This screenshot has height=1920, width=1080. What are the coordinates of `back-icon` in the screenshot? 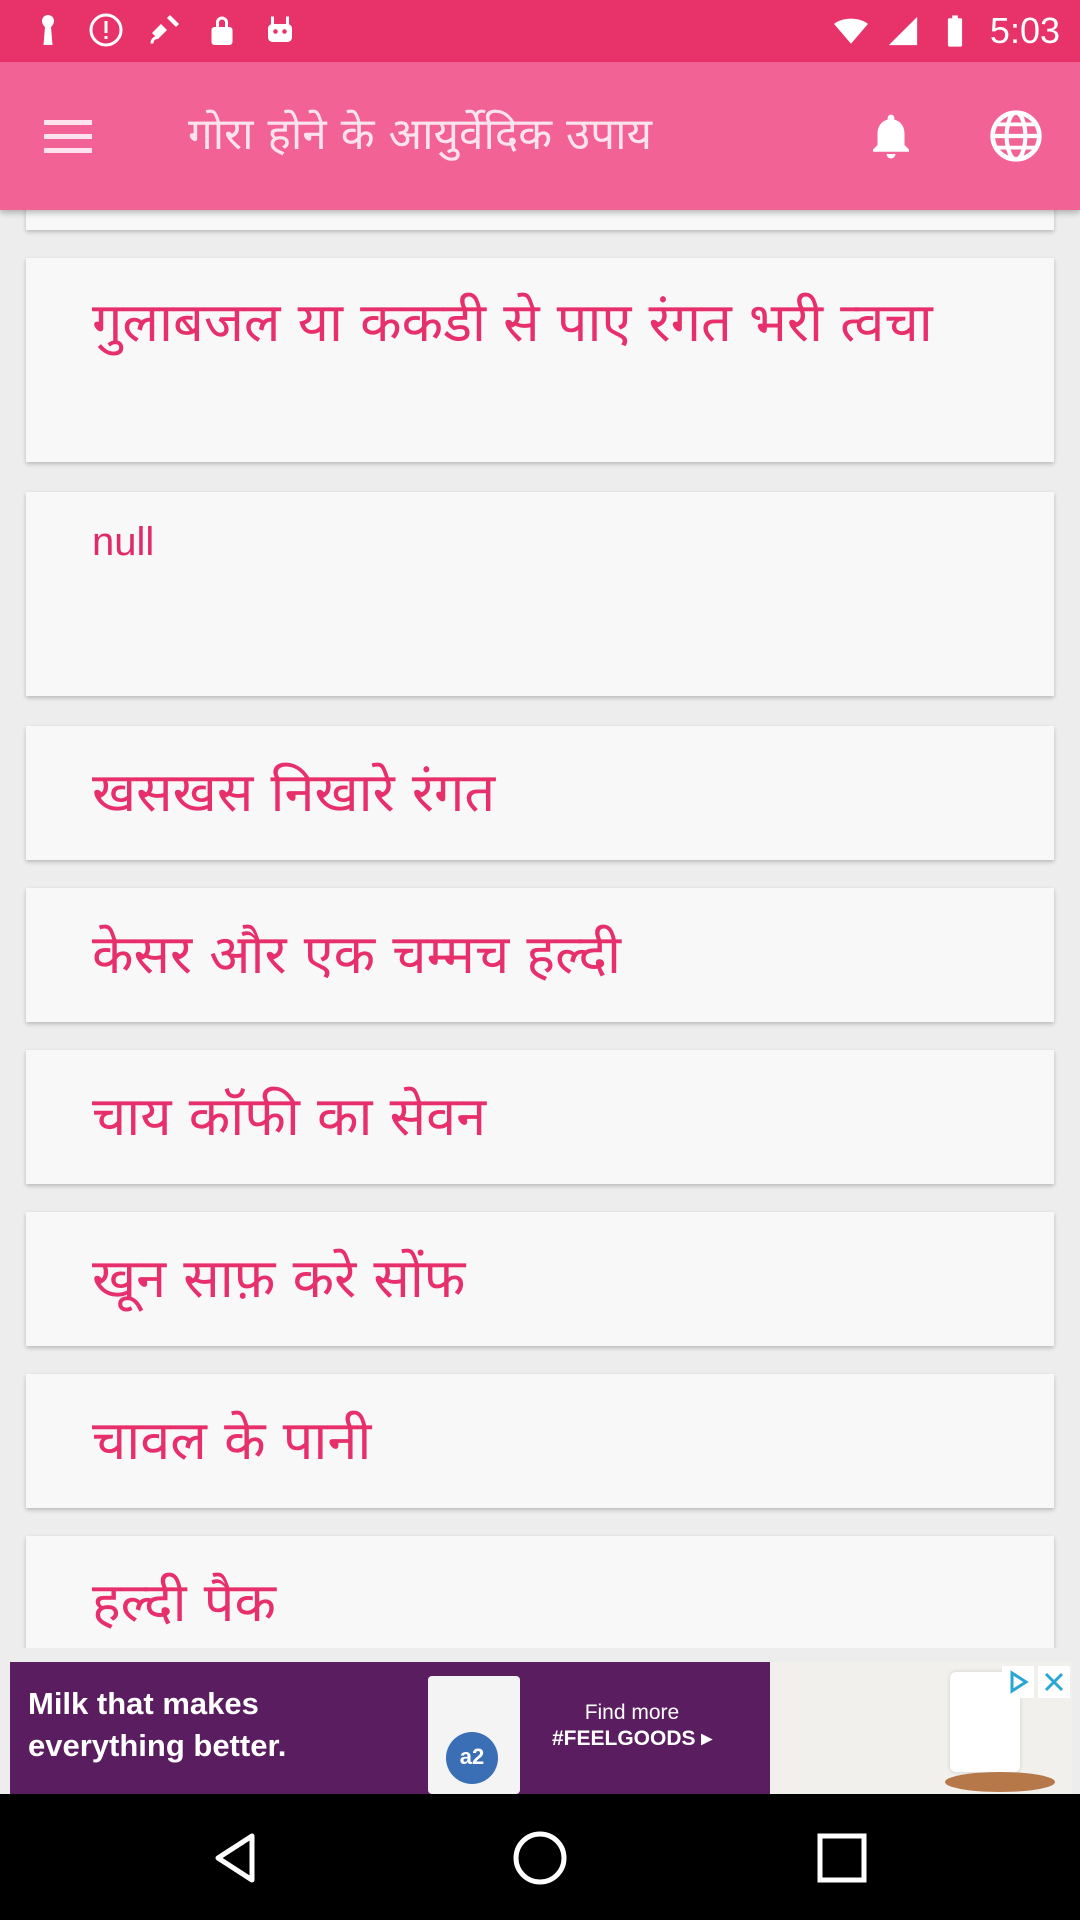 It's located at (235, 1858).